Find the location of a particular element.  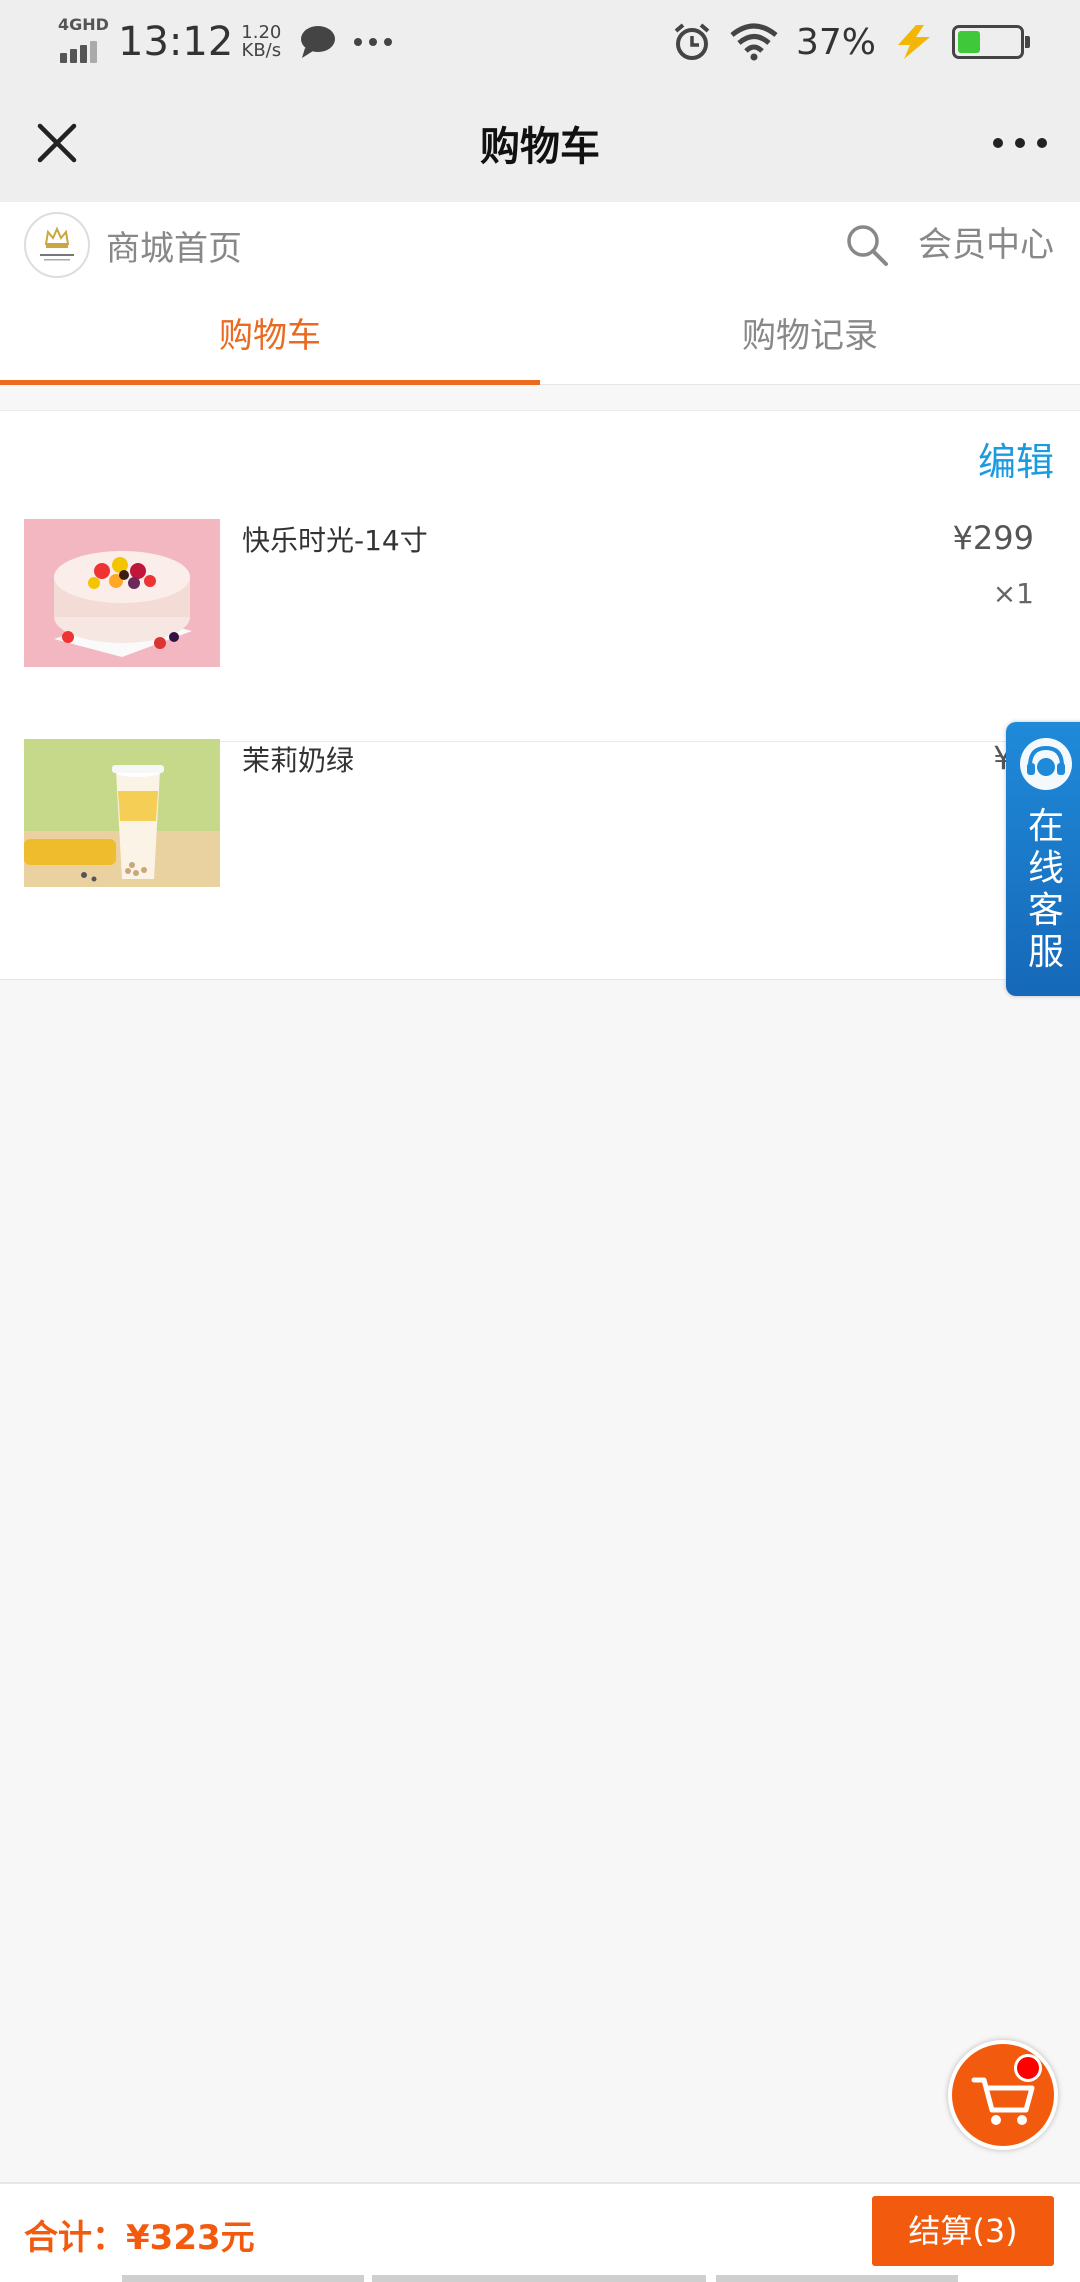

shop-header: 商城首页 会员中心 is located at coordinates (540, 245).